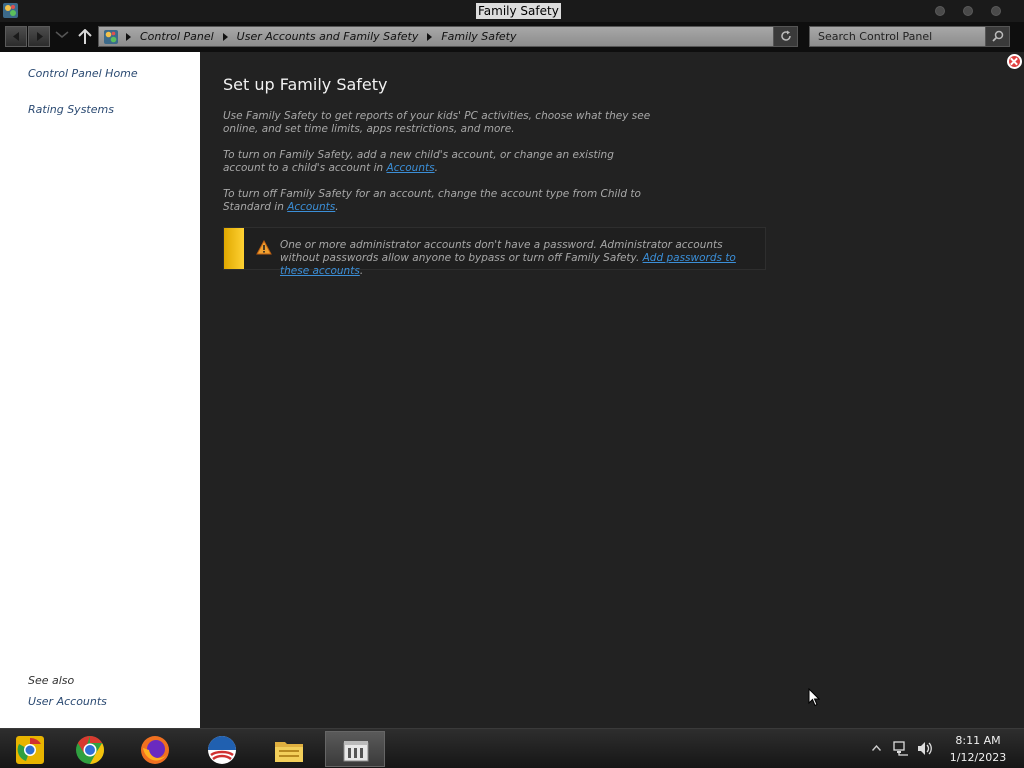 The image size is (1024, 768). I want to click on rating-systems-link: Rating Systems, so click(71, 109).